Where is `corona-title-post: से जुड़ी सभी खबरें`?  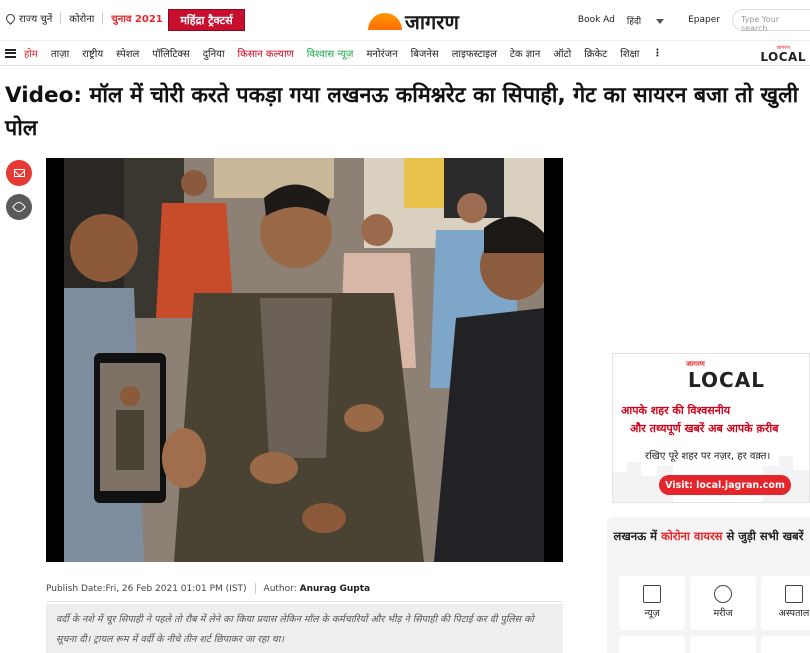
corona-title-post: से जुड़ी सभी खबरें is located at coordinates (765, 536).